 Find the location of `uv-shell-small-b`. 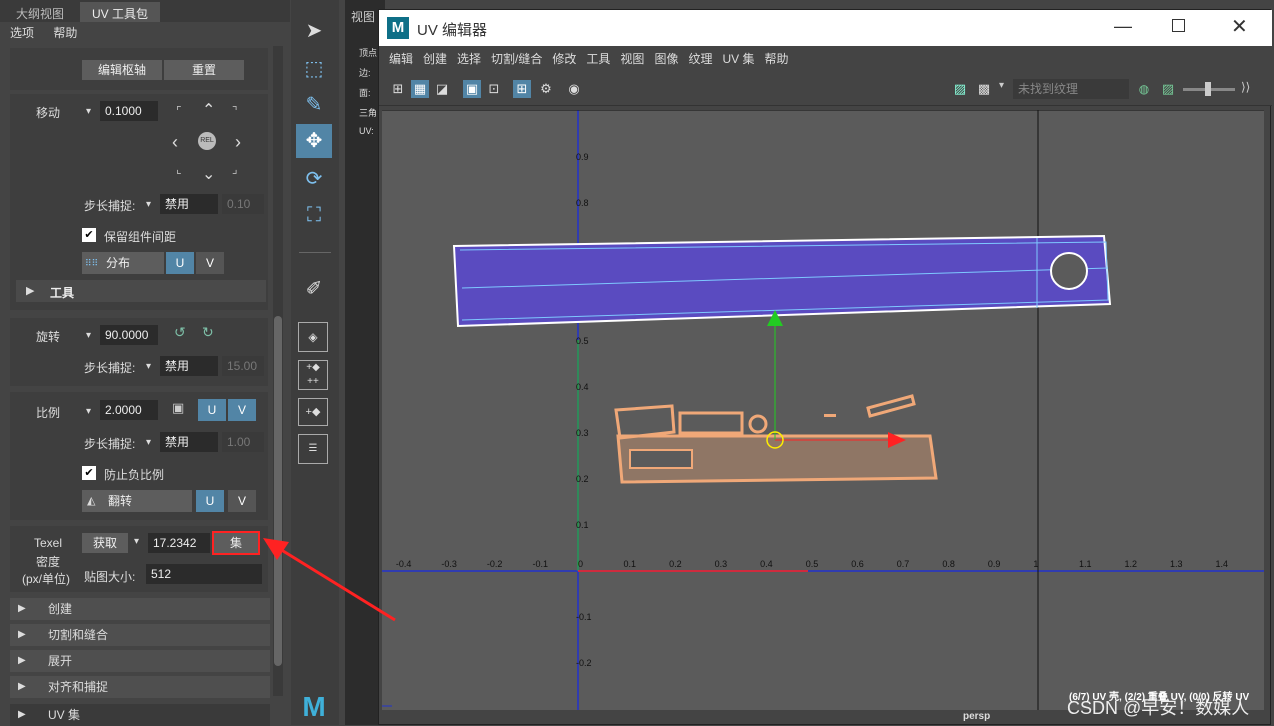

uv-shell-small-b is located at coordinates (711, 423).